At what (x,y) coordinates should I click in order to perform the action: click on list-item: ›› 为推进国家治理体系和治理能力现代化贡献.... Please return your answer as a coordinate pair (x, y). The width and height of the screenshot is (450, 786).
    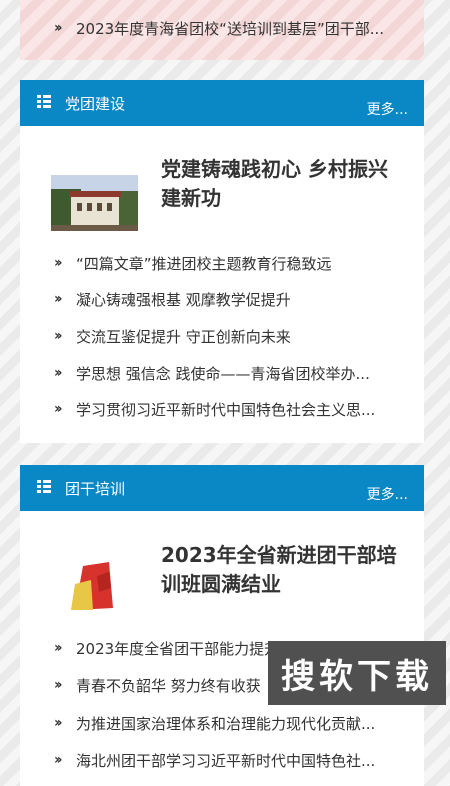
    Looking at the image, I should click on (232, 723).